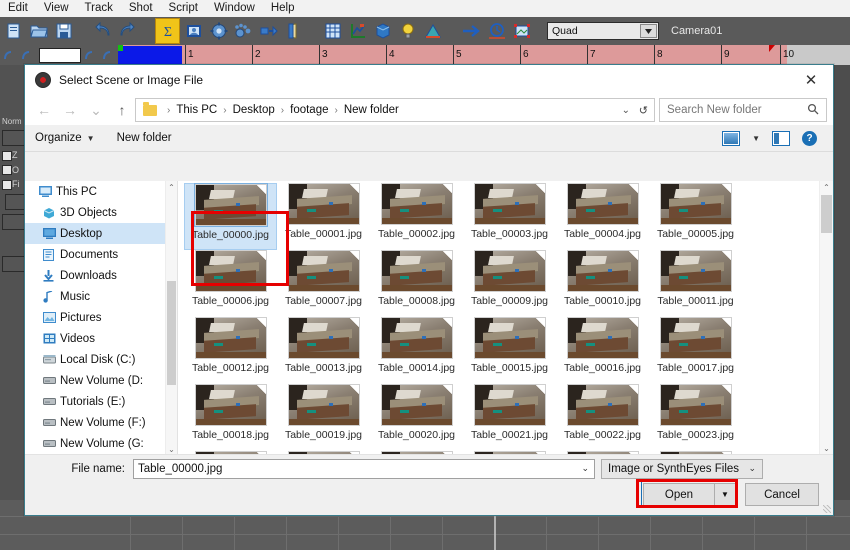 Image resolution: width=850 pixels, height=550 pixels. I want to click on tracker-paws-icon, so click(243, 31).